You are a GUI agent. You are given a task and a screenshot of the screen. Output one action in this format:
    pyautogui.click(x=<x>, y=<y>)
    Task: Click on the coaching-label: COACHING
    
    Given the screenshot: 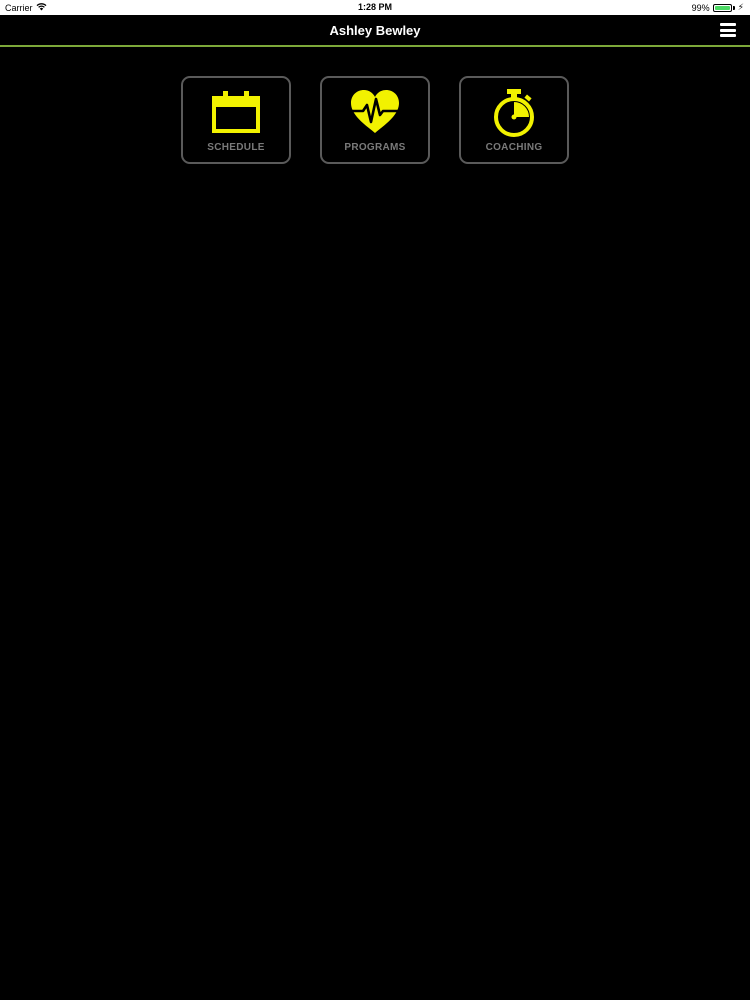 What is the action you would take?
    pyautogui.click(x=514, y=147)
    